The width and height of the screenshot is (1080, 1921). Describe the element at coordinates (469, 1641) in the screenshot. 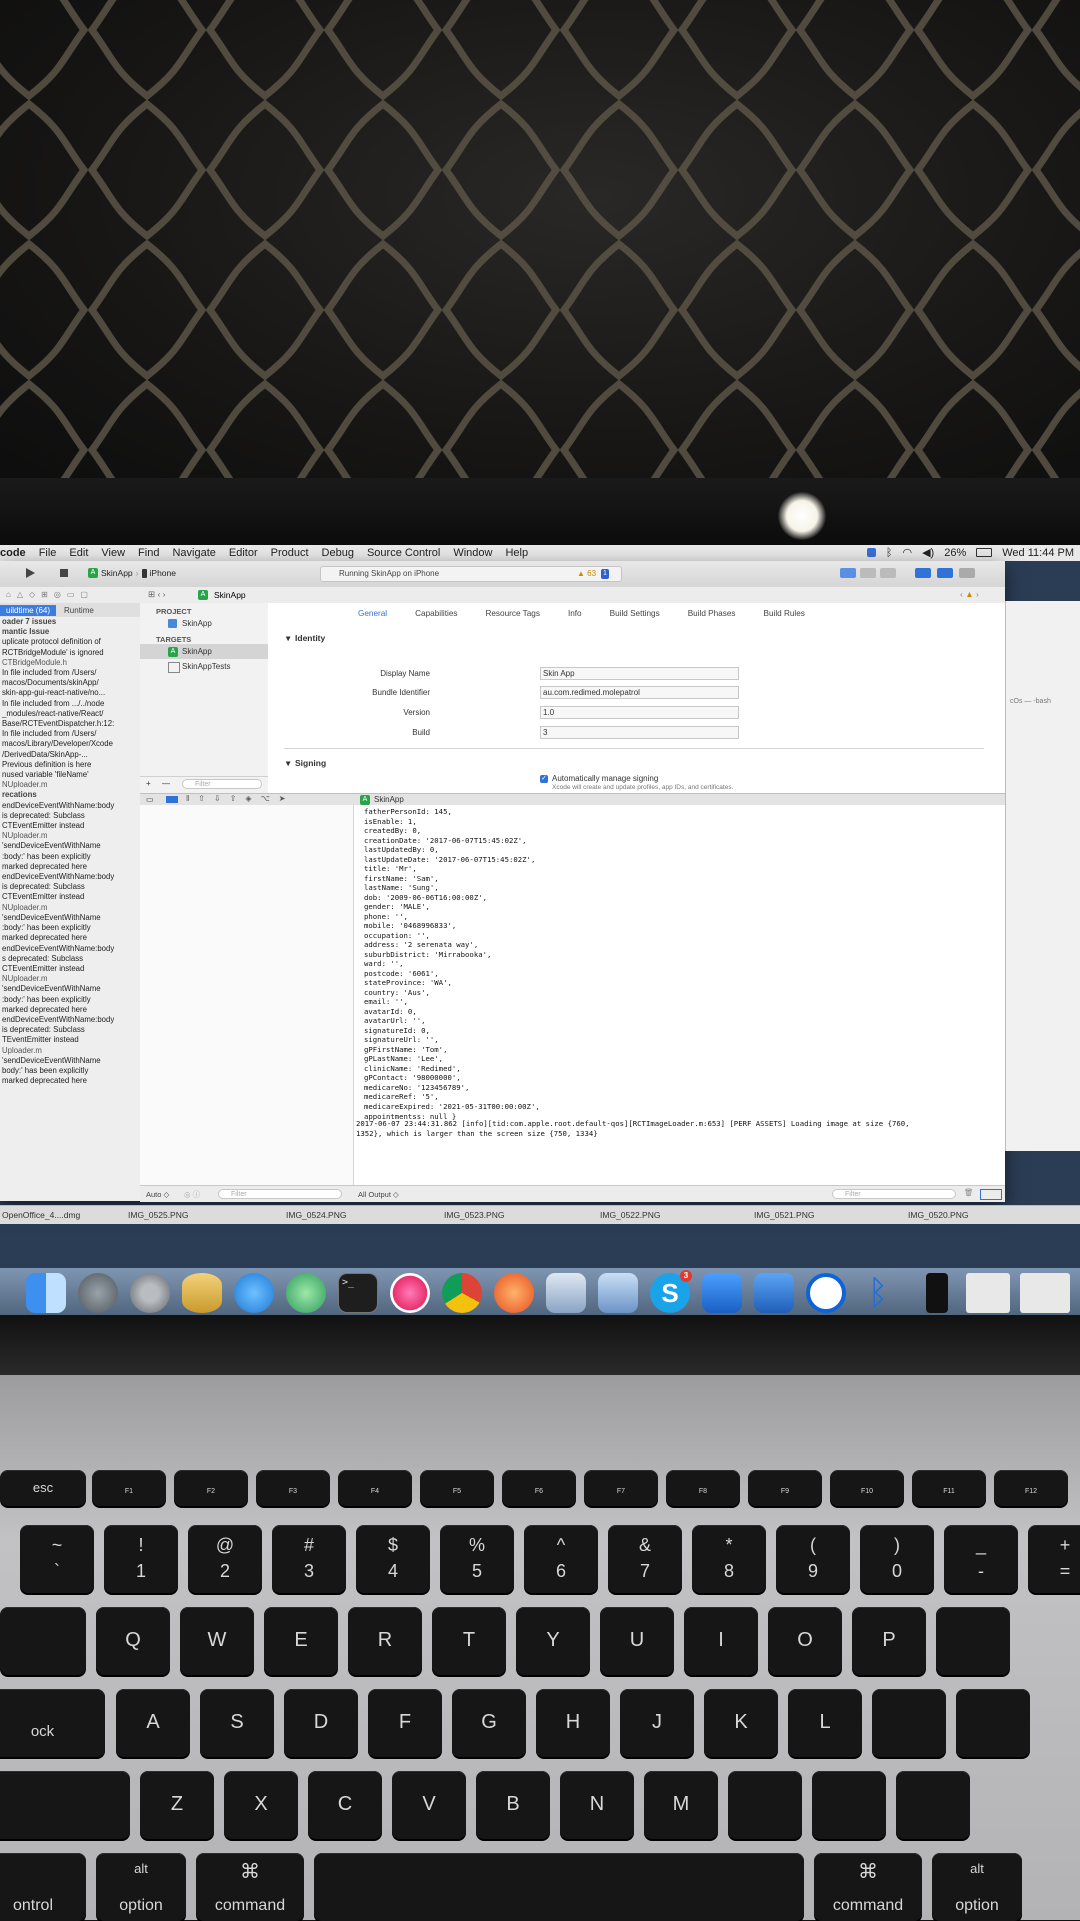

I see `key-t: T` at that location.